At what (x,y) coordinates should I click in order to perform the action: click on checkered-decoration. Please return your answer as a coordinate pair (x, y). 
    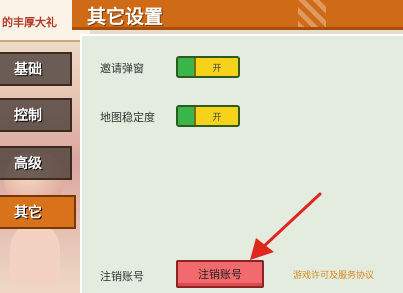
    Looking at the image, I should click on (312, 14).